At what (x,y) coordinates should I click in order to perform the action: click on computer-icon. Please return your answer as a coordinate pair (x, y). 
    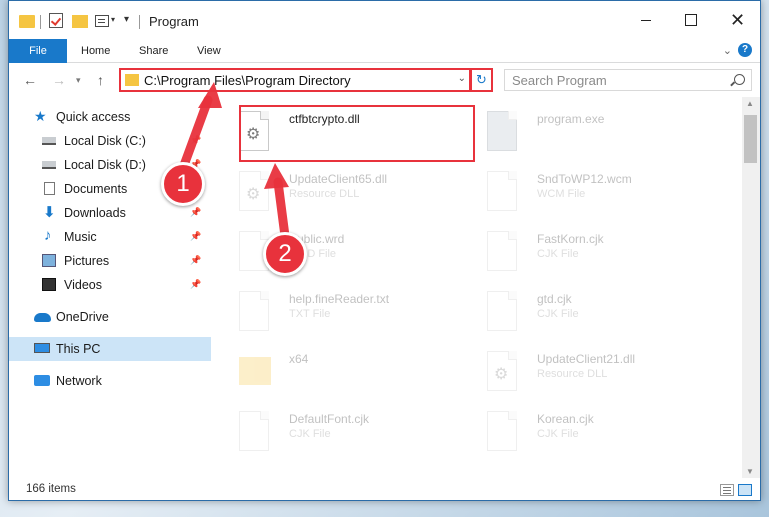
    Looking at the image, I should click on (42, 348).